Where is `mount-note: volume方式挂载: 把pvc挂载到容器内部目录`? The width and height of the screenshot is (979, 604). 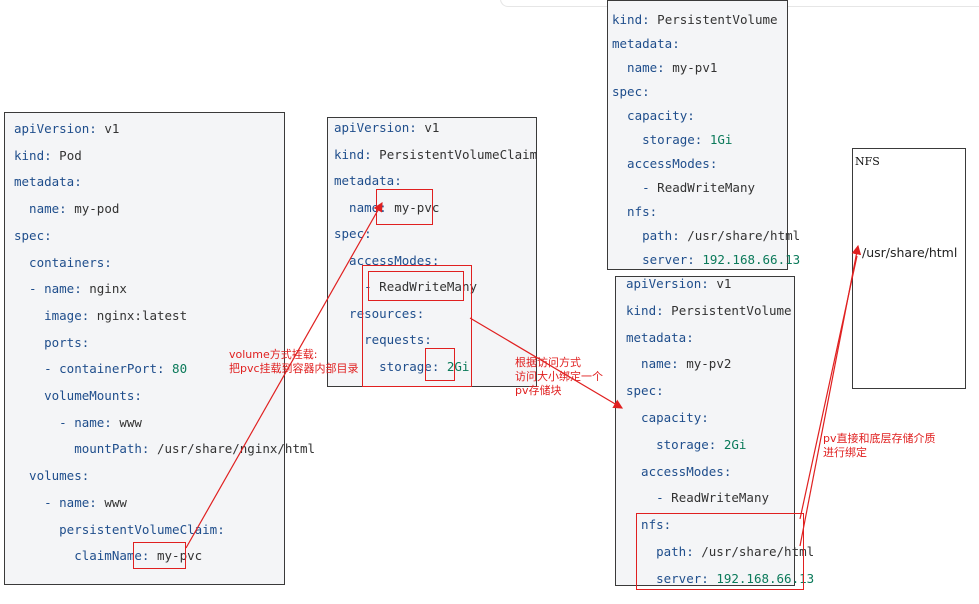 mount-note: volume方式挂载: 把pvc挂载到容器内部目录 is located at coordinates (294, 361).